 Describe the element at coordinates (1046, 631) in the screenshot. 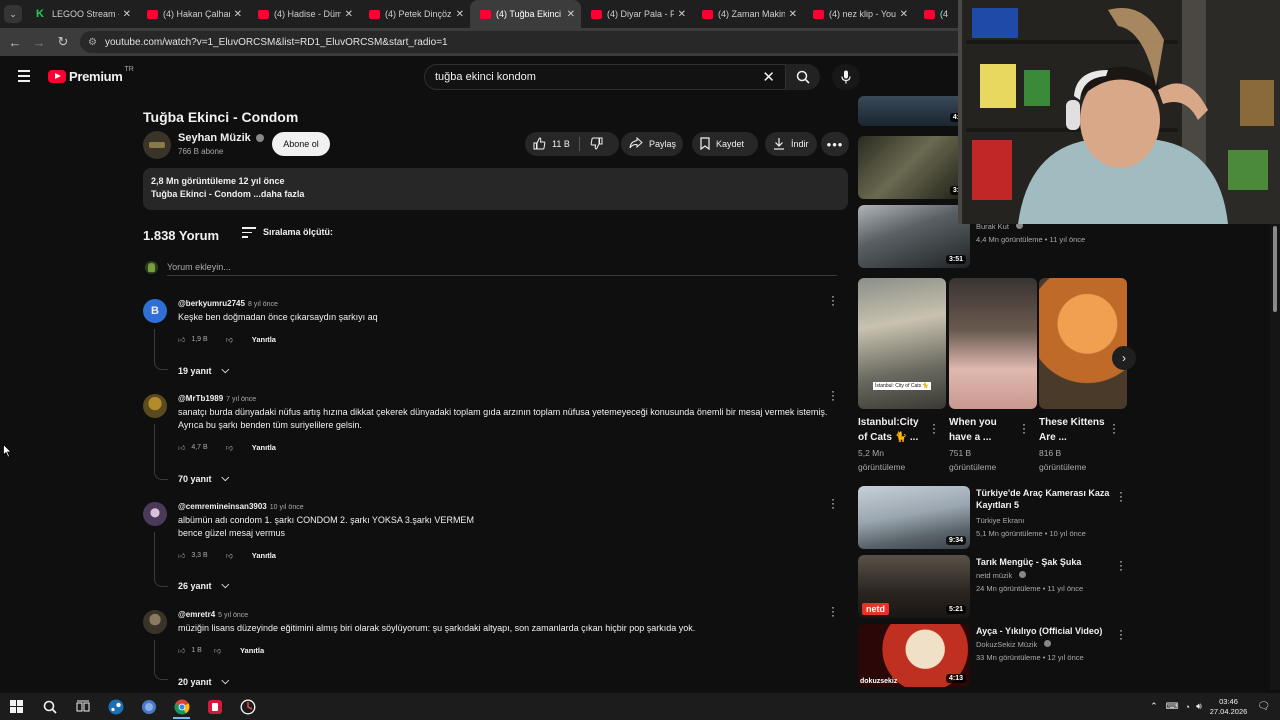

I see `recommendation-title: Ayça - Yıkılıyo (Official Video)` at that location.